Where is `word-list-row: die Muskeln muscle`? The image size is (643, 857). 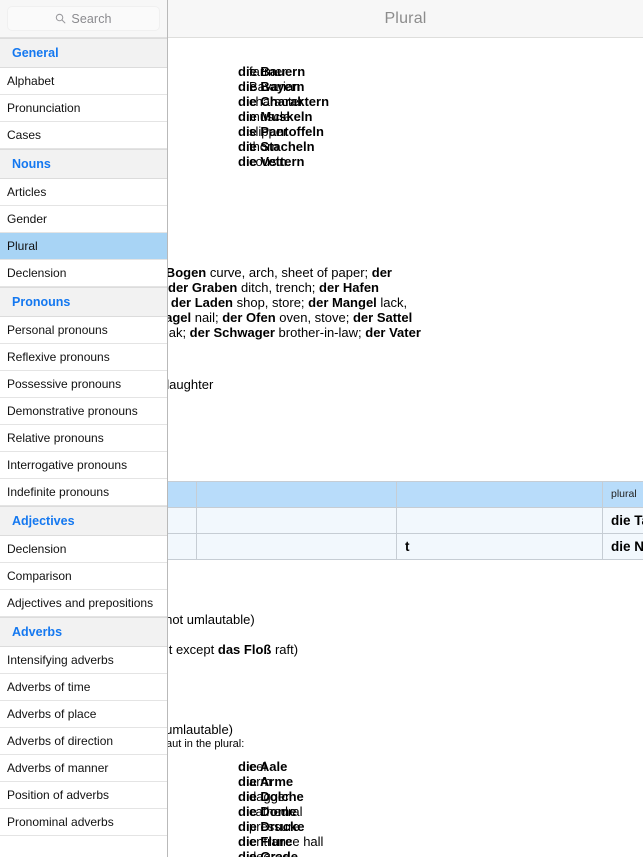
word-list-row: die Muskeln muscle is located at coordinates (405, 116).